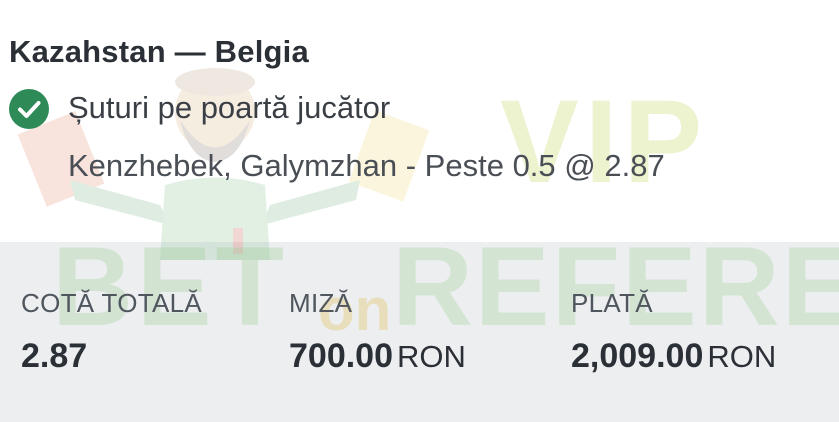 The image size is (839, 422). What do you see at coordinates (612, 303) in the screenshot?
I see `payout-label: PLATĂ` at bounding box center [612, 303].